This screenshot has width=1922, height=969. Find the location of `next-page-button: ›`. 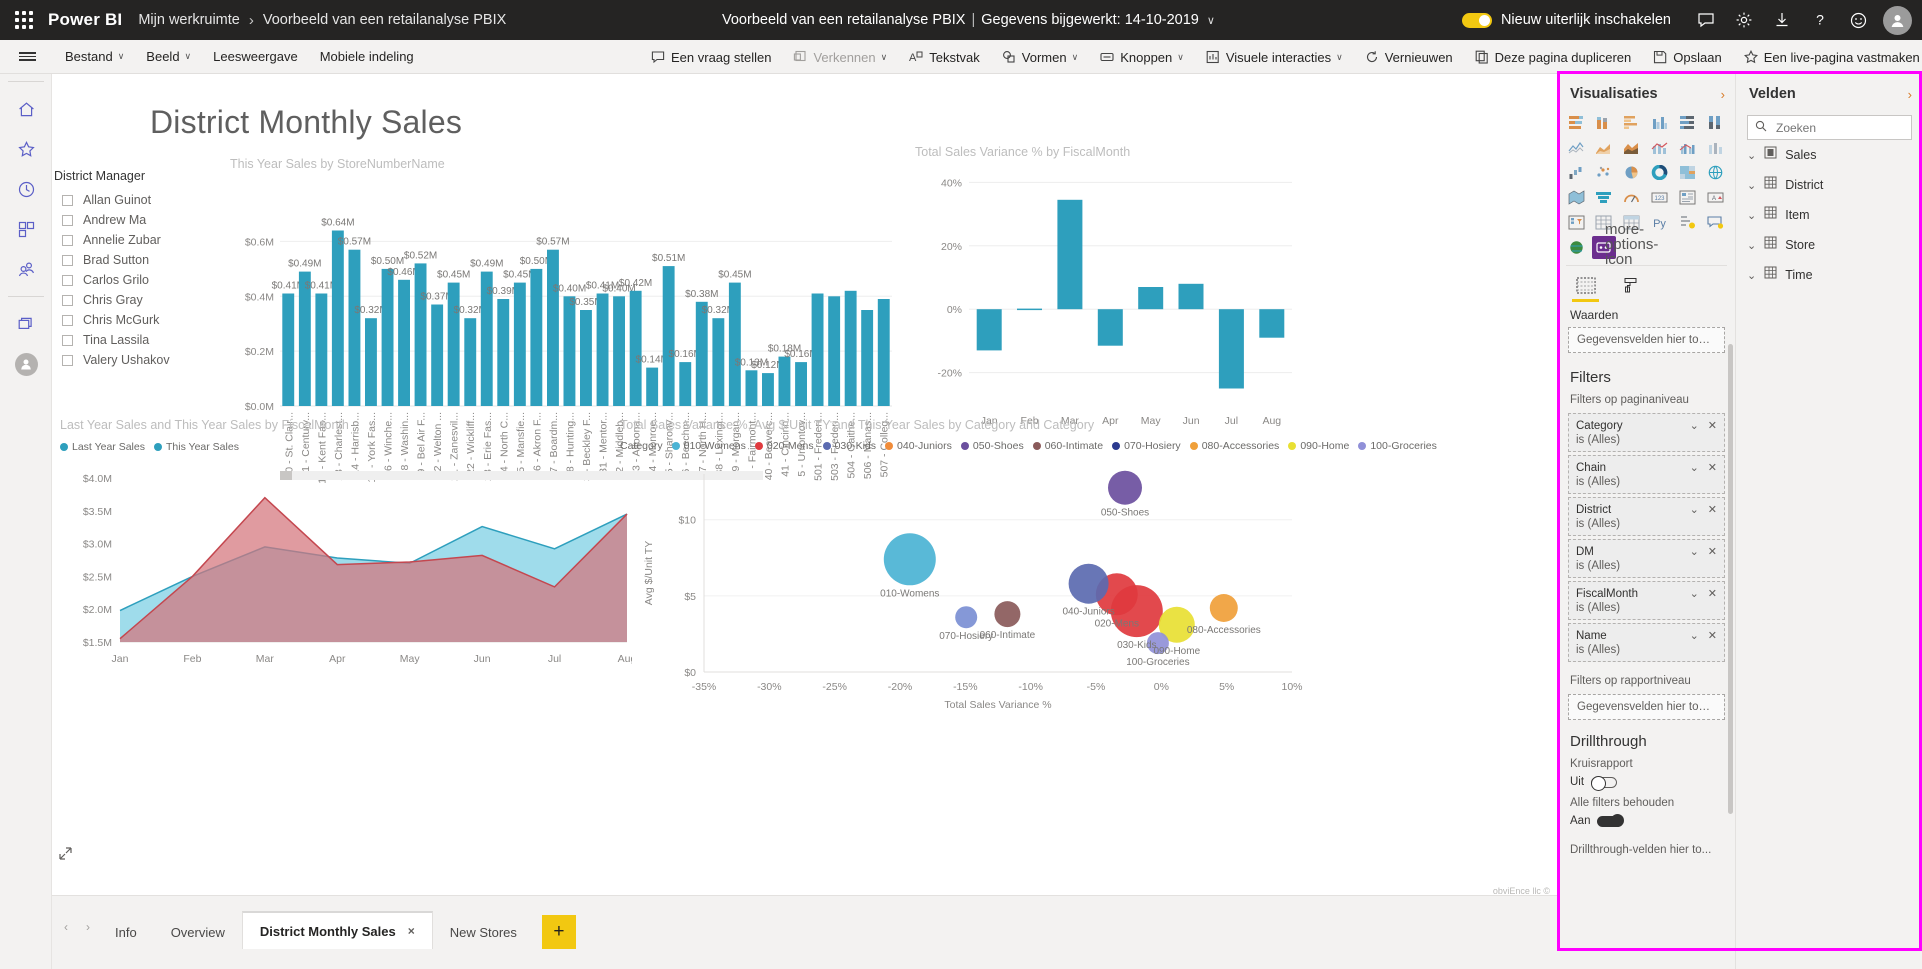

next-page-button: › is located at coordinates (88, 927).